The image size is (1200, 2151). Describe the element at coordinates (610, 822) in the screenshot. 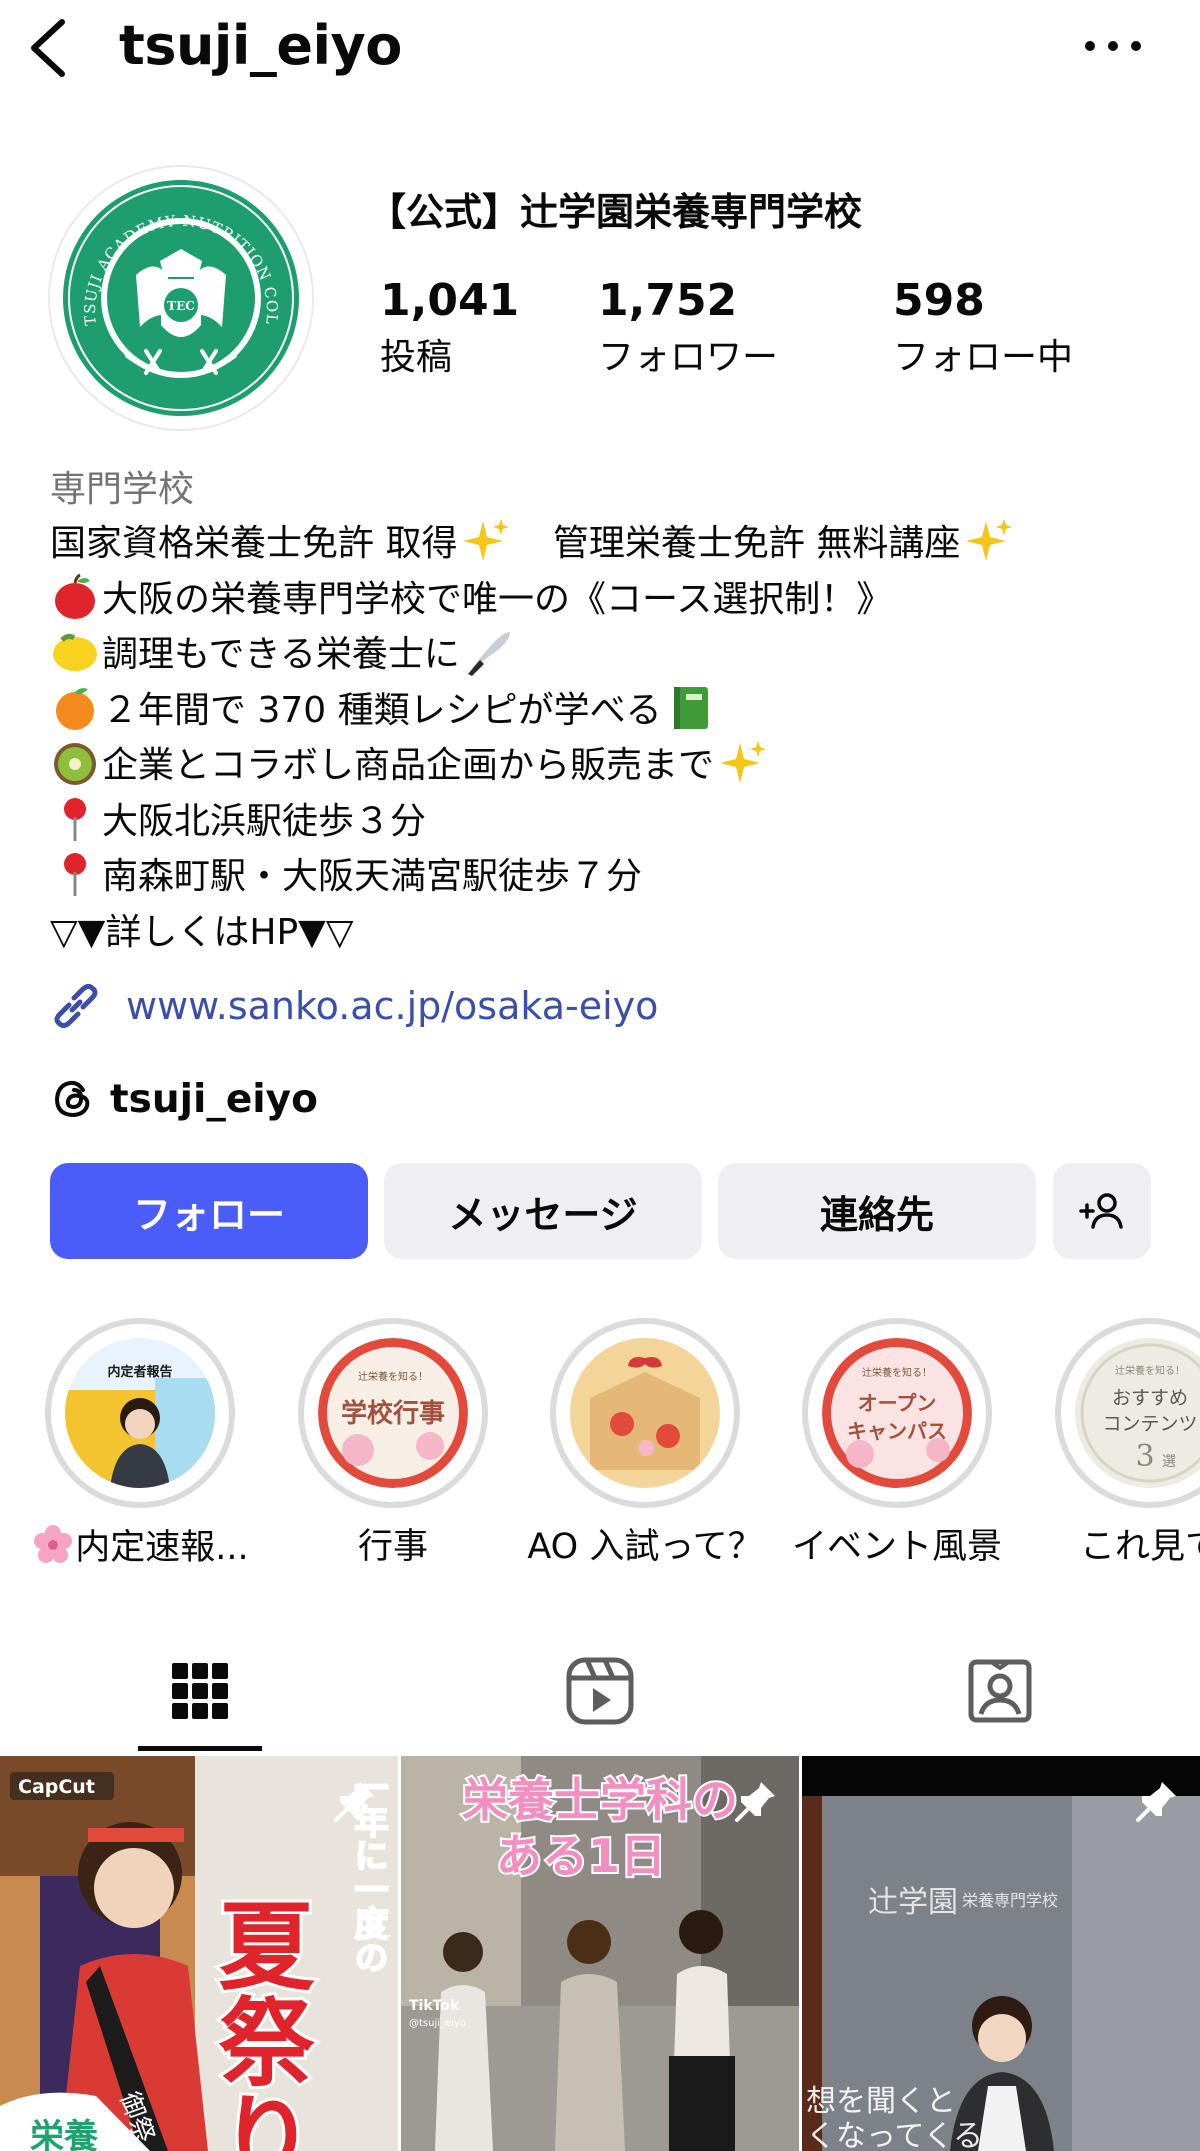

I see `bio-line: 大阪北浜駅徒歩３分` at that location.